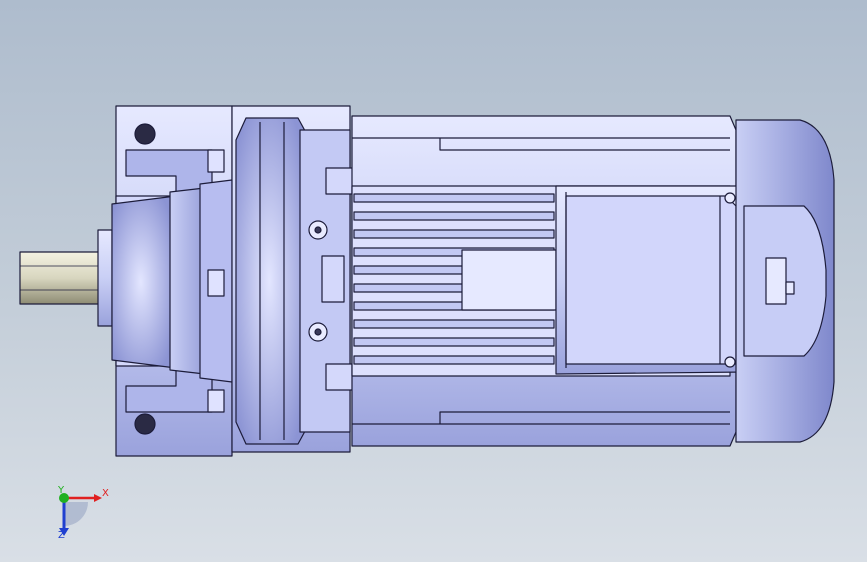 The image size is (867, 562). What do you see at coordinates (785, 281) in the screenshot?
I see `fan-cover` at bounding box center [785, 281].